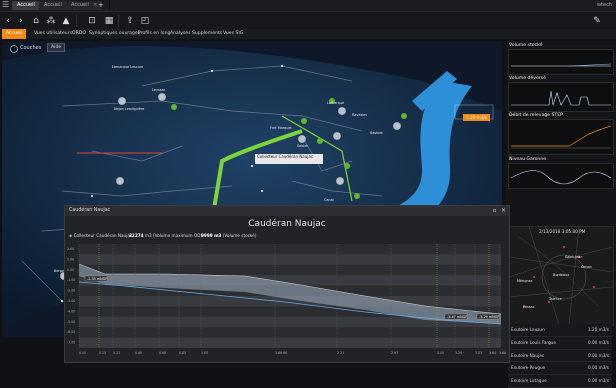 This screenshot has height=388, width=616. What do you see at coordinates (360, 115) in the screenshot?
I see `map-label-ravezies: Ravezies` at bounding box center [360, 115].